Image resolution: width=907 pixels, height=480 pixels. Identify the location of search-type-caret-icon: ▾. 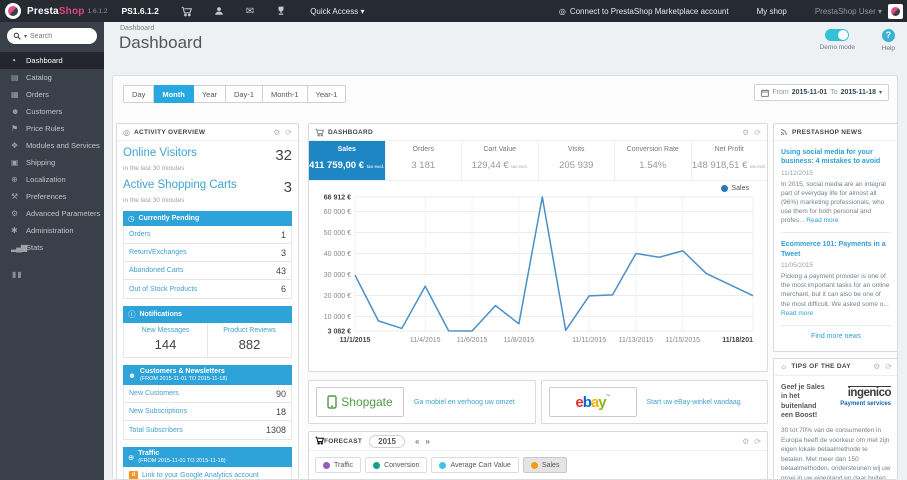
(25, 36).